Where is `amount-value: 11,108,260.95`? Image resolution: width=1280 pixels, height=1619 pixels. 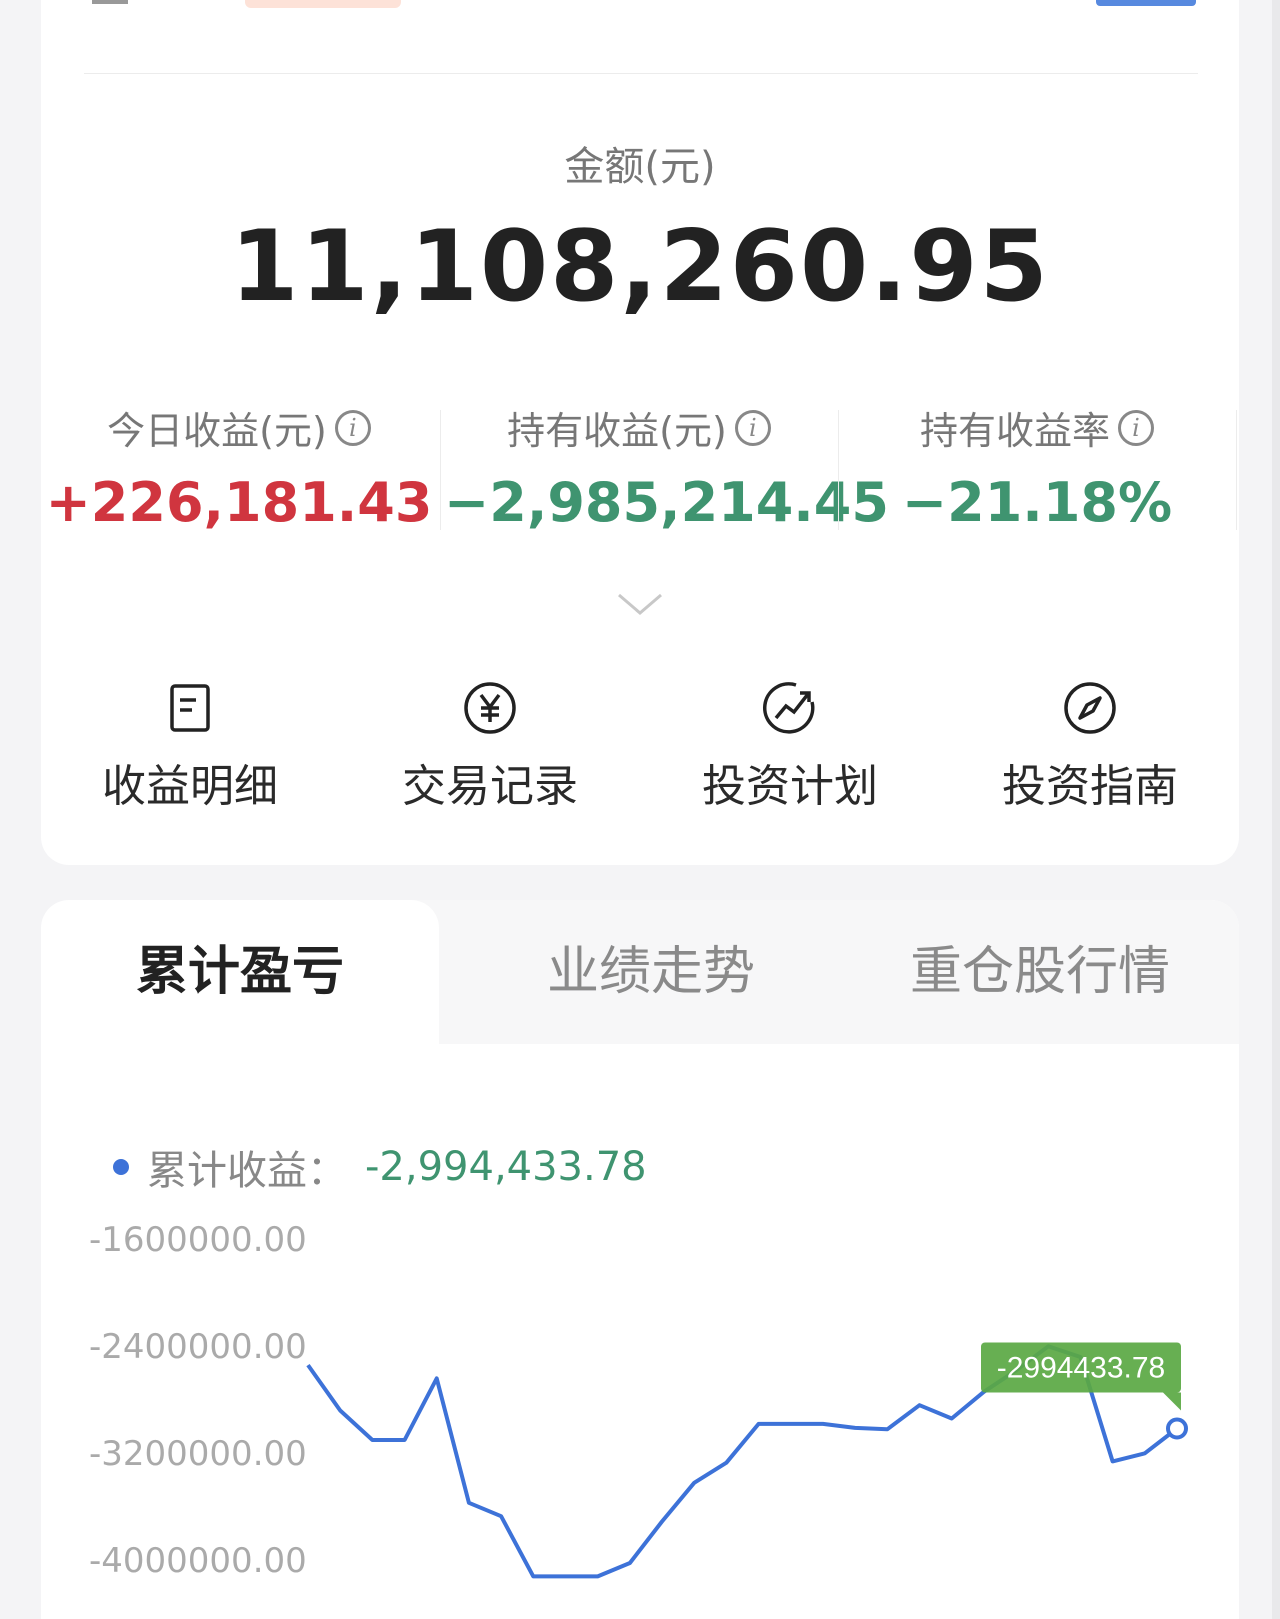 amount-value: 11,108,260.95 is located at coordinates (640, 267).